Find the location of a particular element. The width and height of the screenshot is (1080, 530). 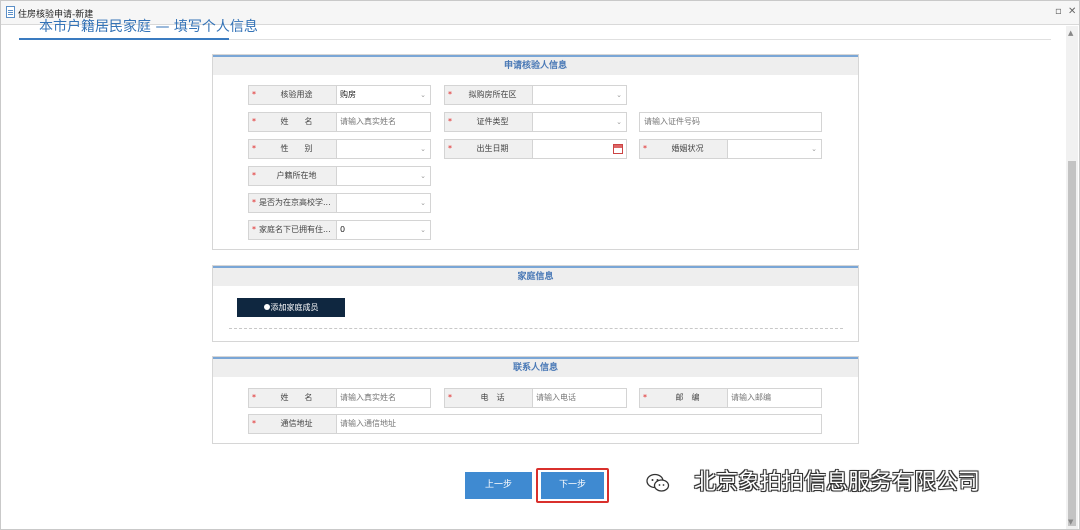

marital-status-label: * 婚姻状况 is located at coordinates (684, 149).